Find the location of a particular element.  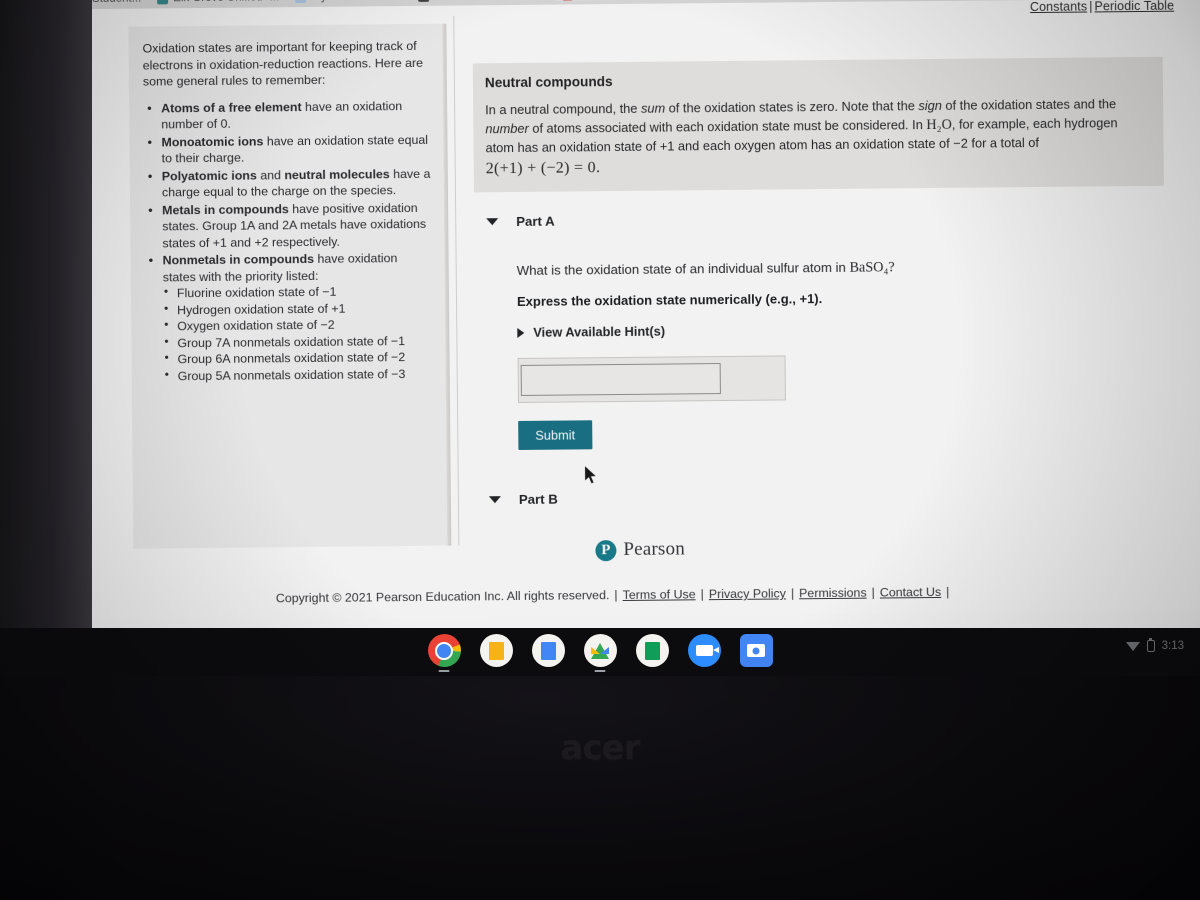

system-tray: 3:13 is located at coordinates (1154, 645).